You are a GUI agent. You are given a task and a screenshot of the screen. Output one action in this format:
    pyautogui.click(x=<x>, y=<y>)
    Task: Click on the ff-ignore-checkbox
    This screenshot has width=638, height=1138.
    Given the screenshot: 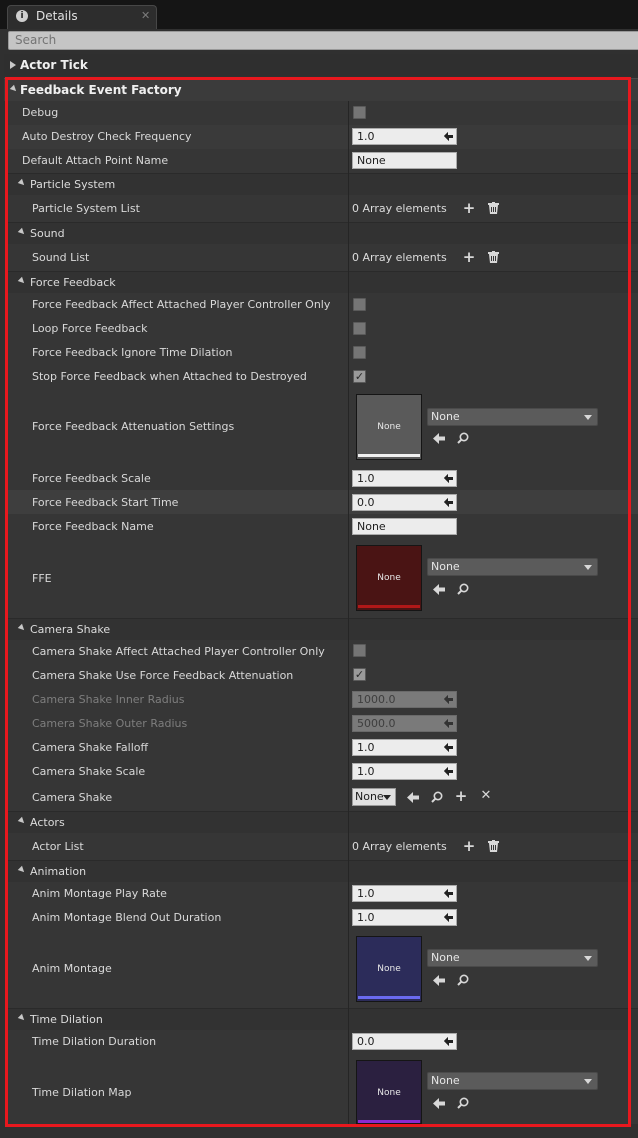 What is the action you would take?
    pyautogui.click(x=359, y=352)
    